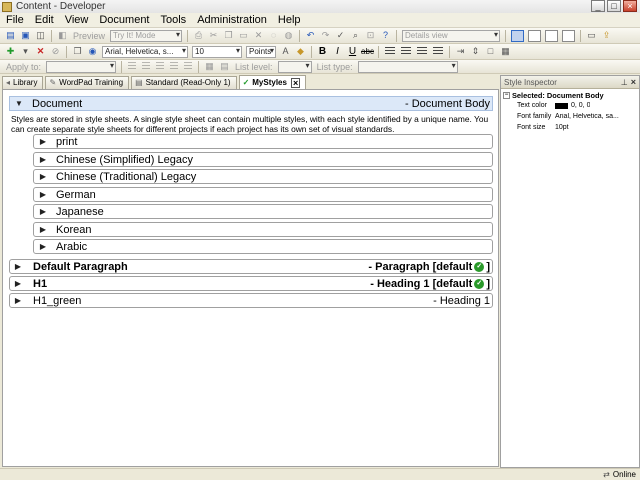 The image size is (640, 480). What do you see at coordinates (23, 82) in the screenshot?
I see `tab-library: ◂ Library` at bounding box center [23, 82].